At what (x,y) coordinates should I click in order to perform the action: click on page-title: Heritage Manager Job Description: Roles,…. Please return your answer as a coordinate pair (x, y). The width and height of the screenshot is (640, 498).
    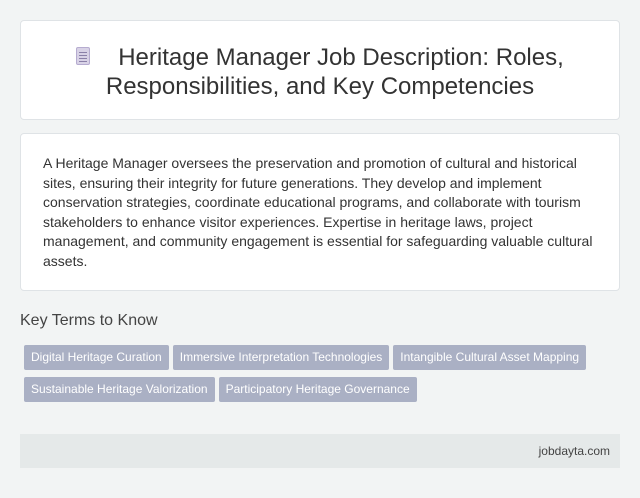
    Looking at the image, I should click on (320, 72).